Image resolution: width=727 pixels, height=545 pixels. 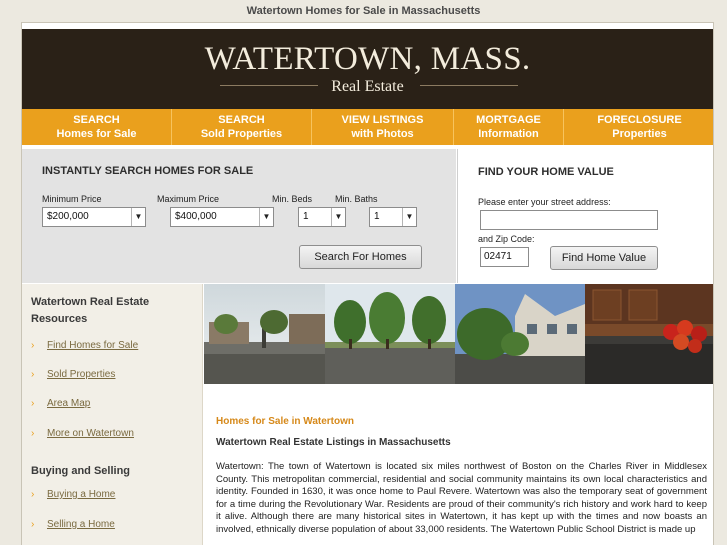 What do you see at coordinates (222, 217) in the screenshot?
I see `max-price-select: $400,000 ▼` at bounding box center [222, 217].